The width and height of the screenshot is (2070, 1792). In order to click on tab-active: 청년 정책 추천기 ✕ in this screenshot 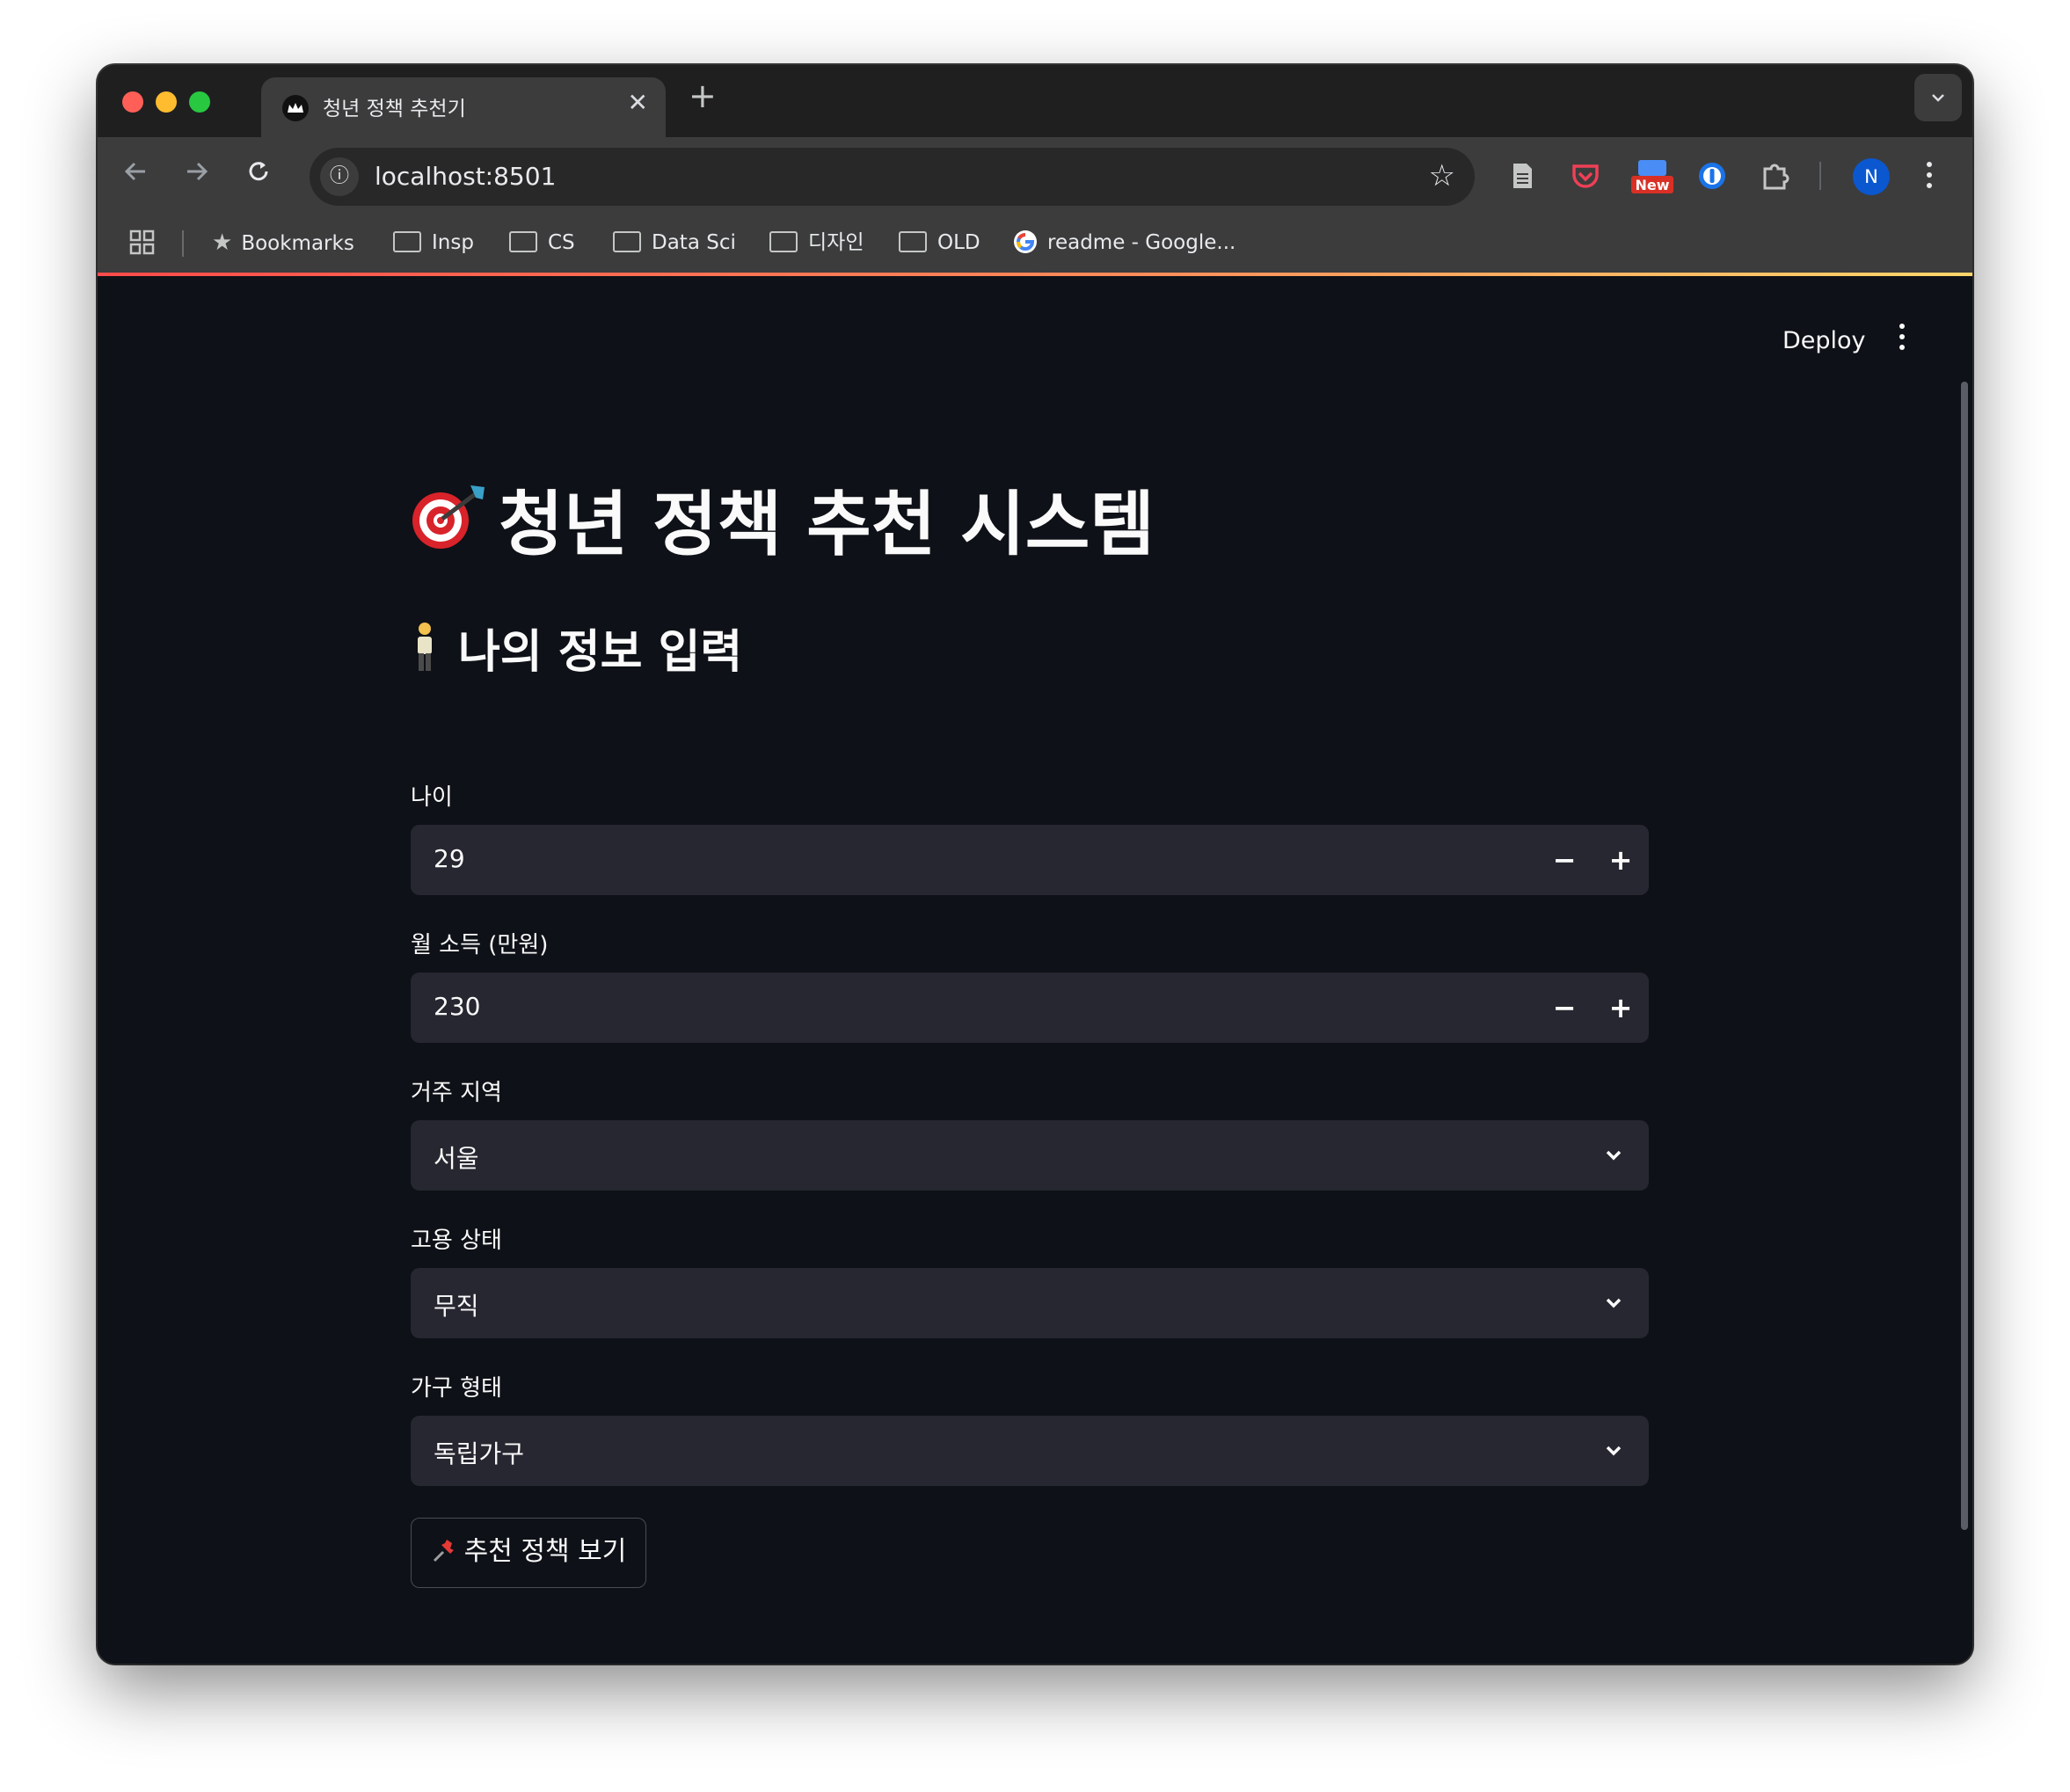, I will do `click(463, 107)`.